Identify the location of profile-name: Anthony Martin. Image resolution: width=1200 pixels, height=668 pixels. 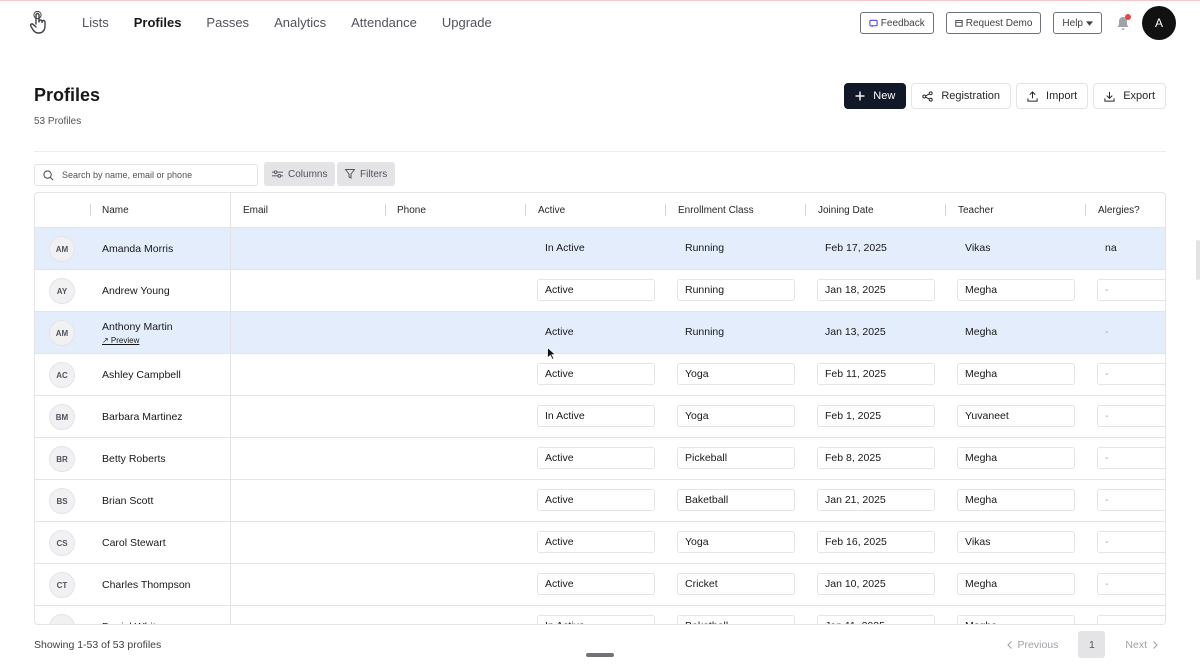
(137, 327).